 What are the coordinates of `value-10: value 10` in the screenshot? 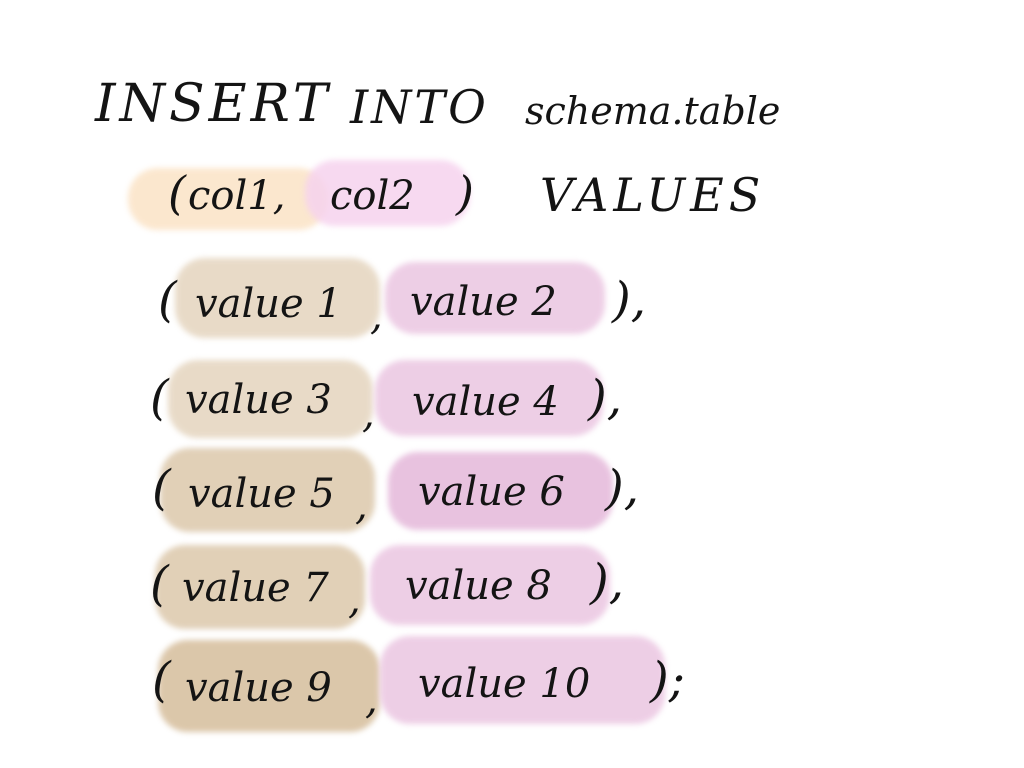 It's located at (504, 684).